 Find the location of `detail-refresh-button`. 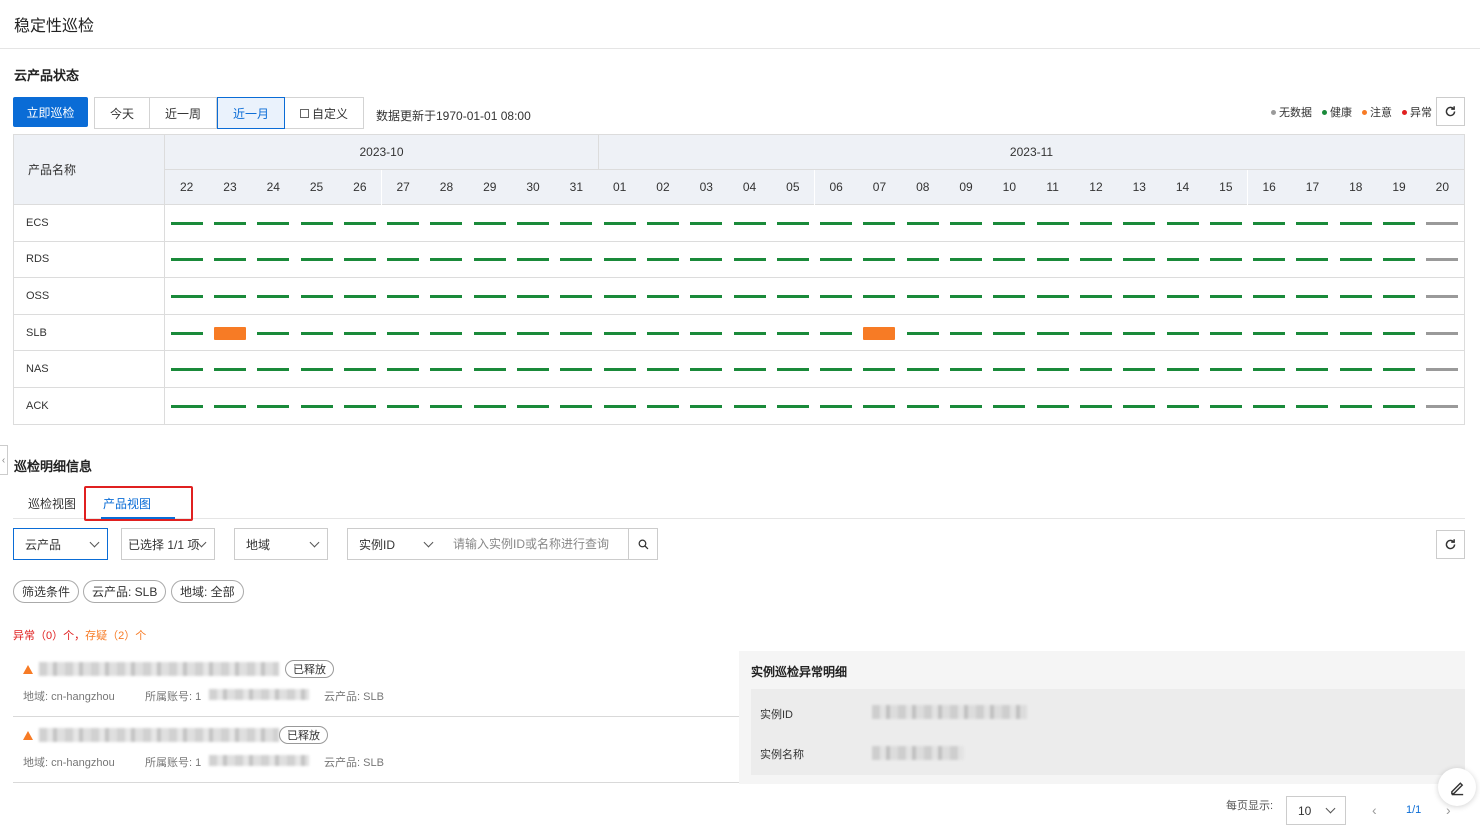

detail-refresh-button is located at coordinates (1450, 544).